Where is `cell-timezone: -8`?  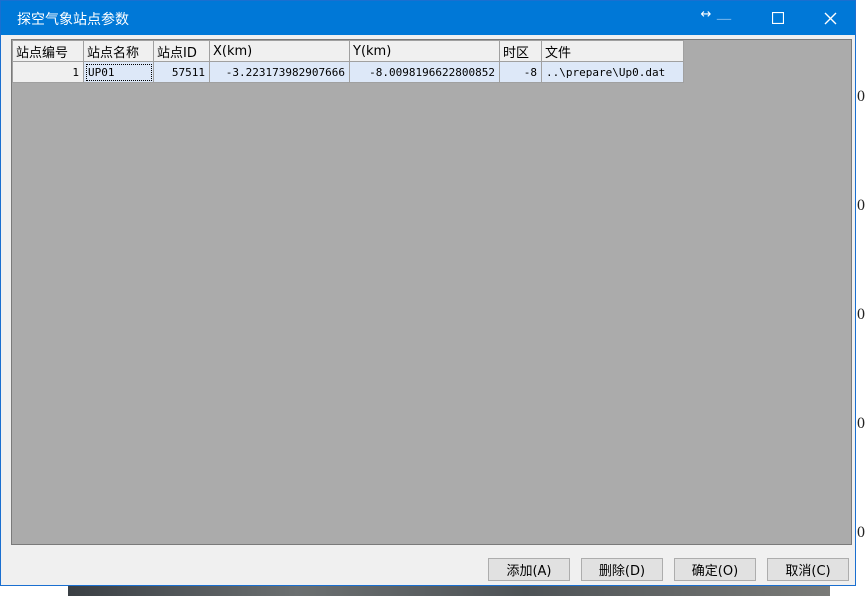
cell-timezone: -8 is located at coordinates (520, 72).